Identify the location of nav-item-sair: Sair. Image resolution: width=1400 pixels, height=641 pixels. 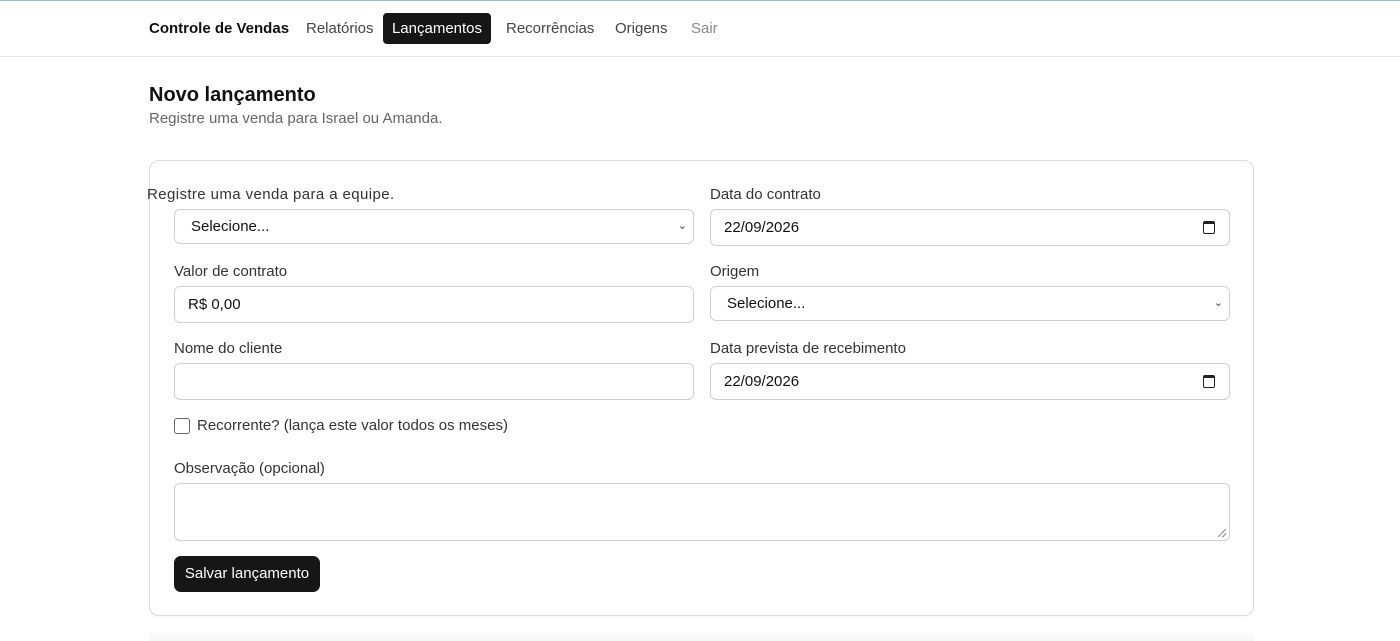
(704, 28).